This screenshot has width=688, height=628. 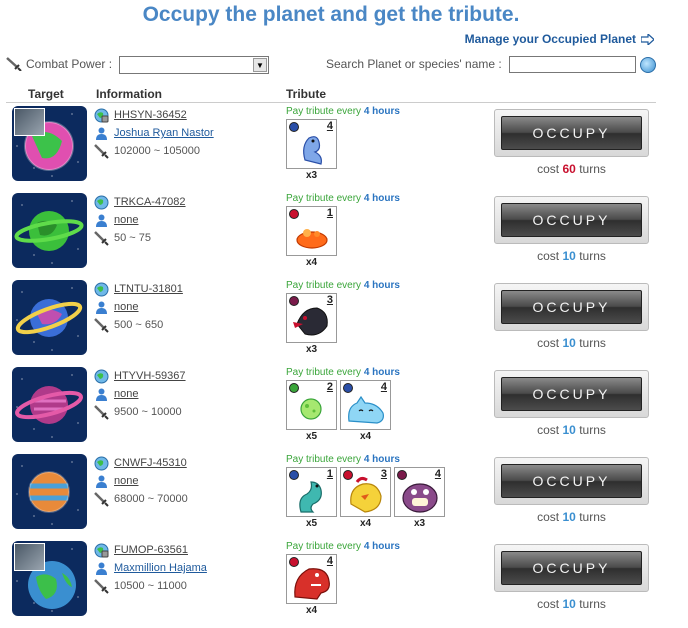 I want to click on tribute-cards: 1 x5 3 x4 4 x3, so click(x=386, y=498).